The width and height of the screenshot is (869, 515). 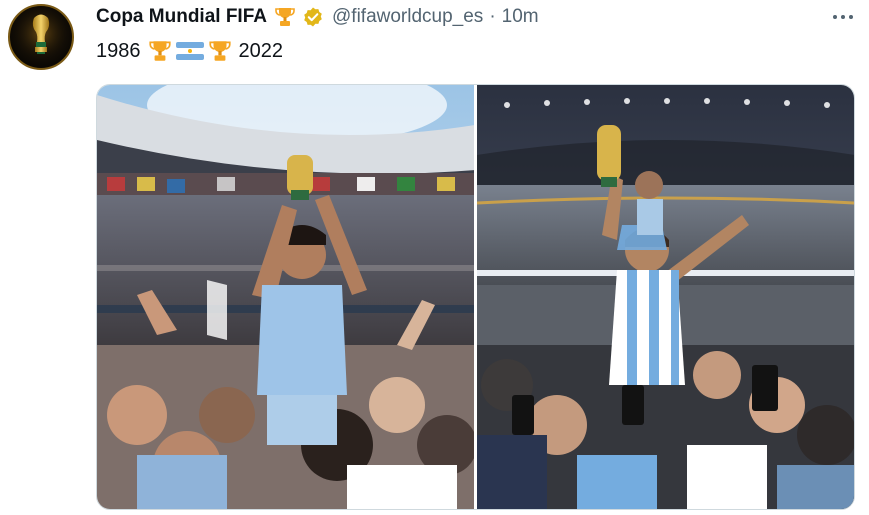 What do you see at coordinates (843, 17) in the screenshot?
I see `more-options-icon` at bounding box center [843, 17].